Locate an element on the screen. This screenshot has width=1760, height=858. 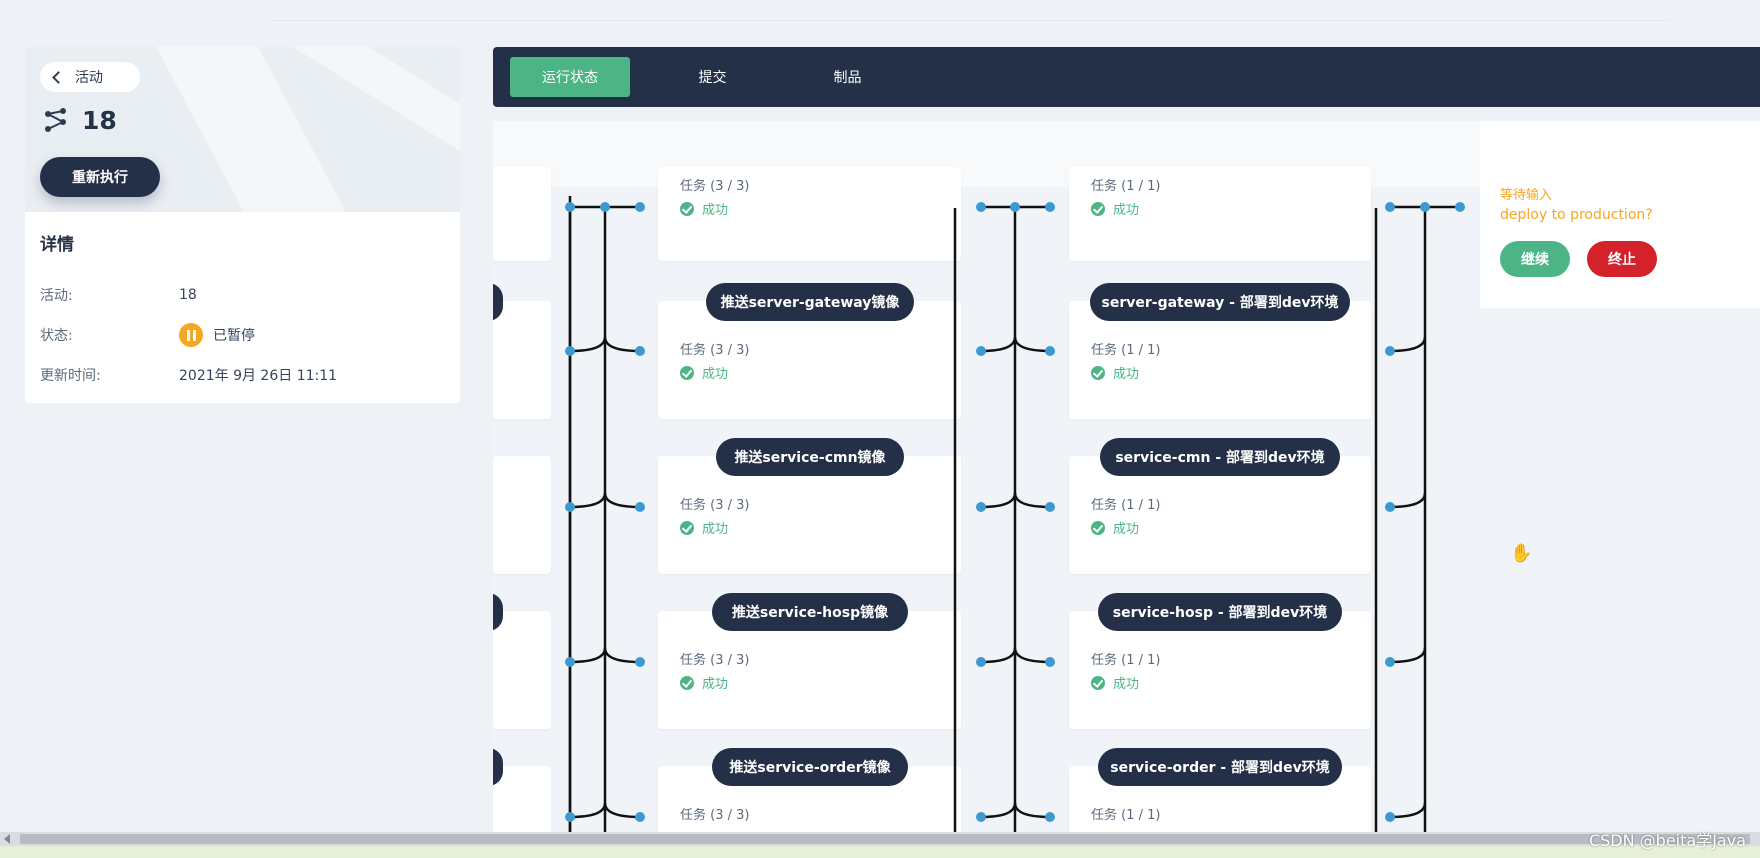
detail-row-updated: 更新时间: 2021年 9月 26日 11:11 is located at coordinates (242, 375).